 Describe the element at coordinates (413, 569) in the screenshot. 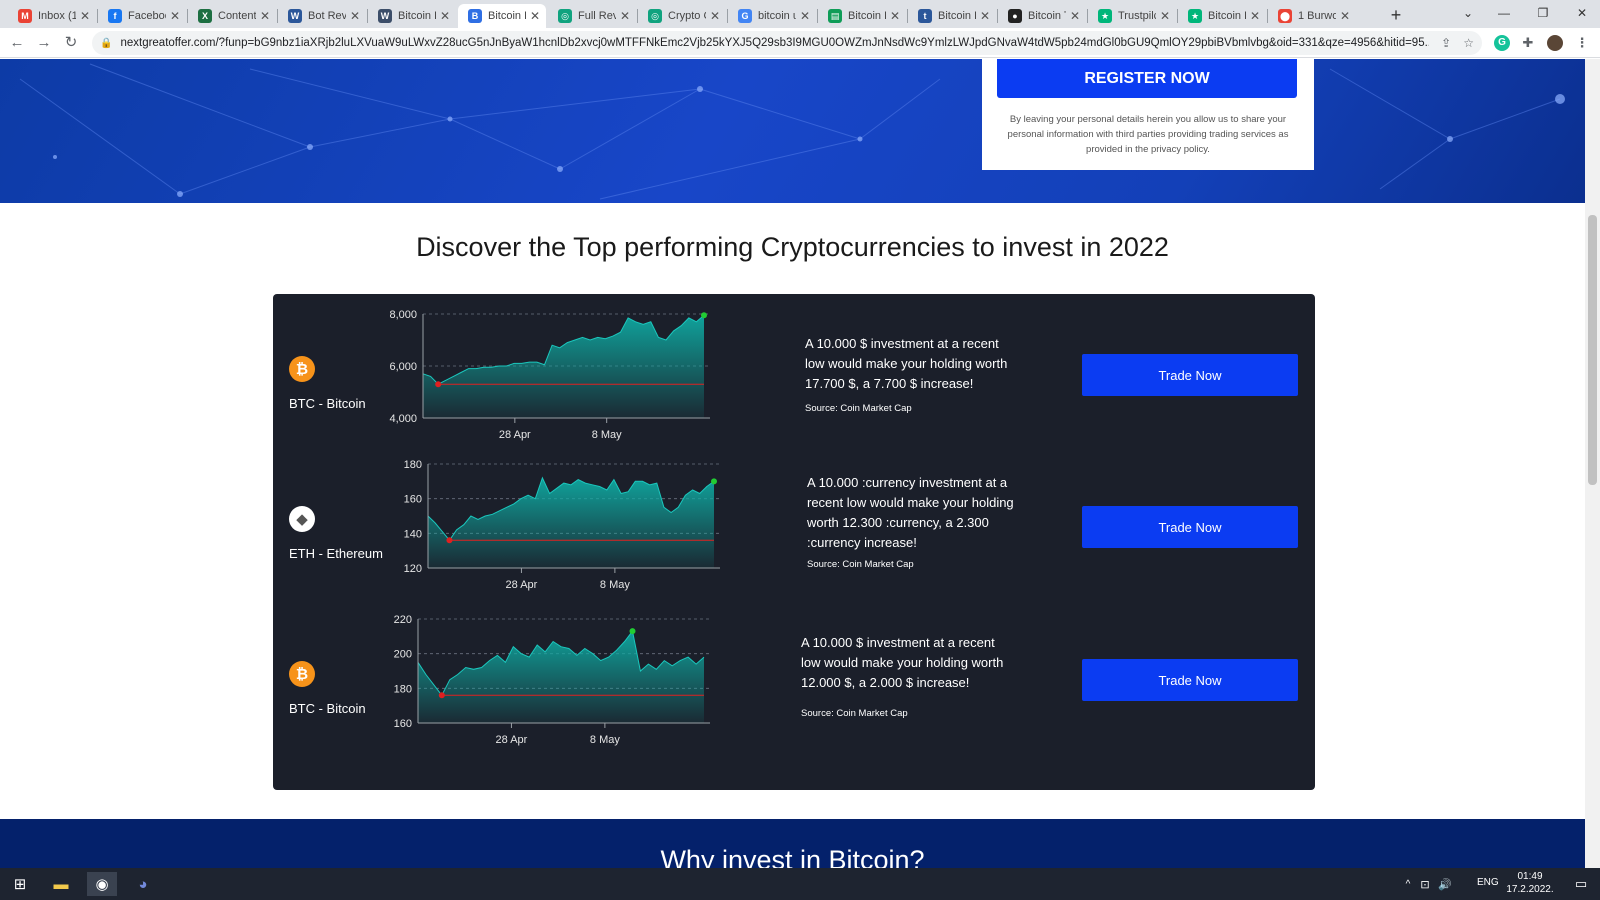

I see `y-tick-label: 120` at that location.